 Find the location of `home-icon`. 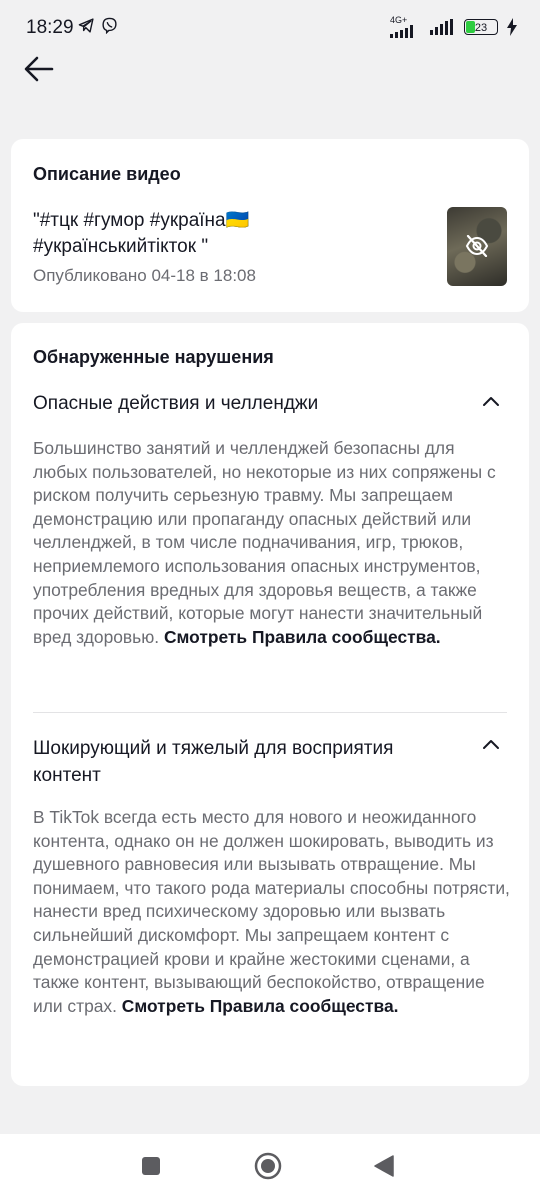

home-icon is located at coordinates (268, 1166).